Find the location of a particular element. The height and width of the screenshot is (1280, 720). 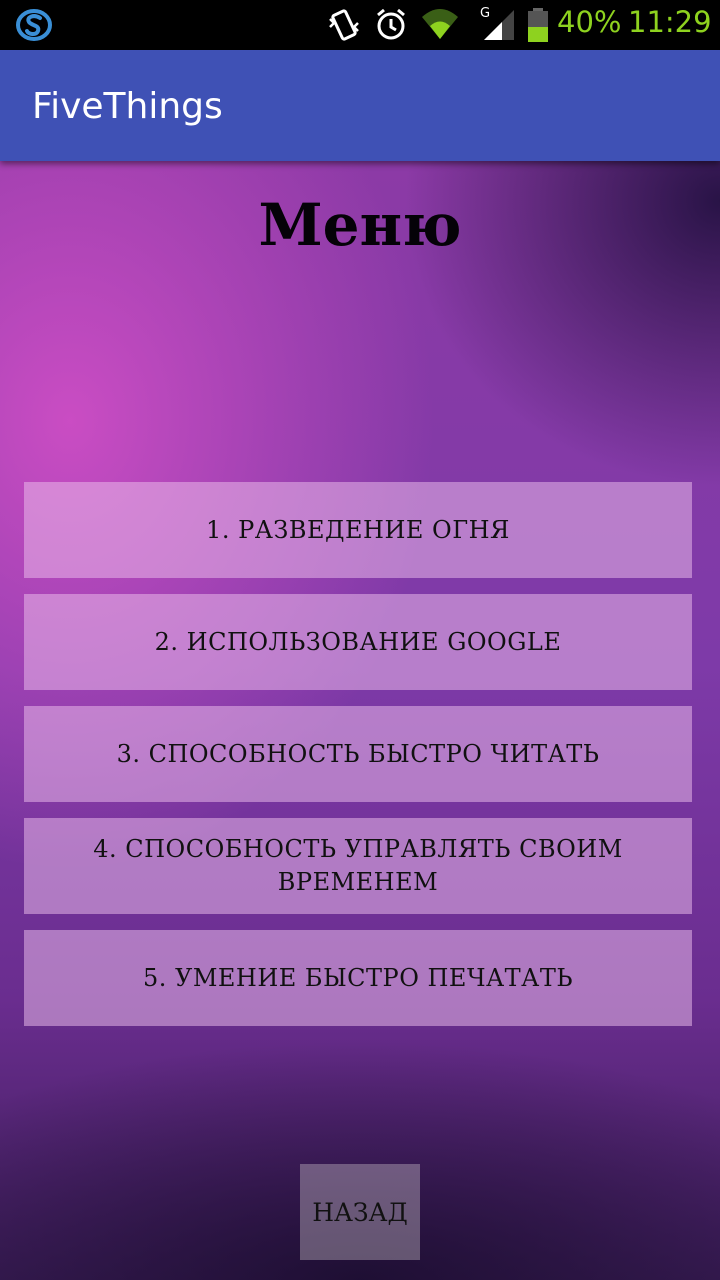

menu-item-speed-reading-button: 3. СПОСОБНОСТЬ БЫСТРО ЧИТАТЬ is located at coordinates (358, 754).